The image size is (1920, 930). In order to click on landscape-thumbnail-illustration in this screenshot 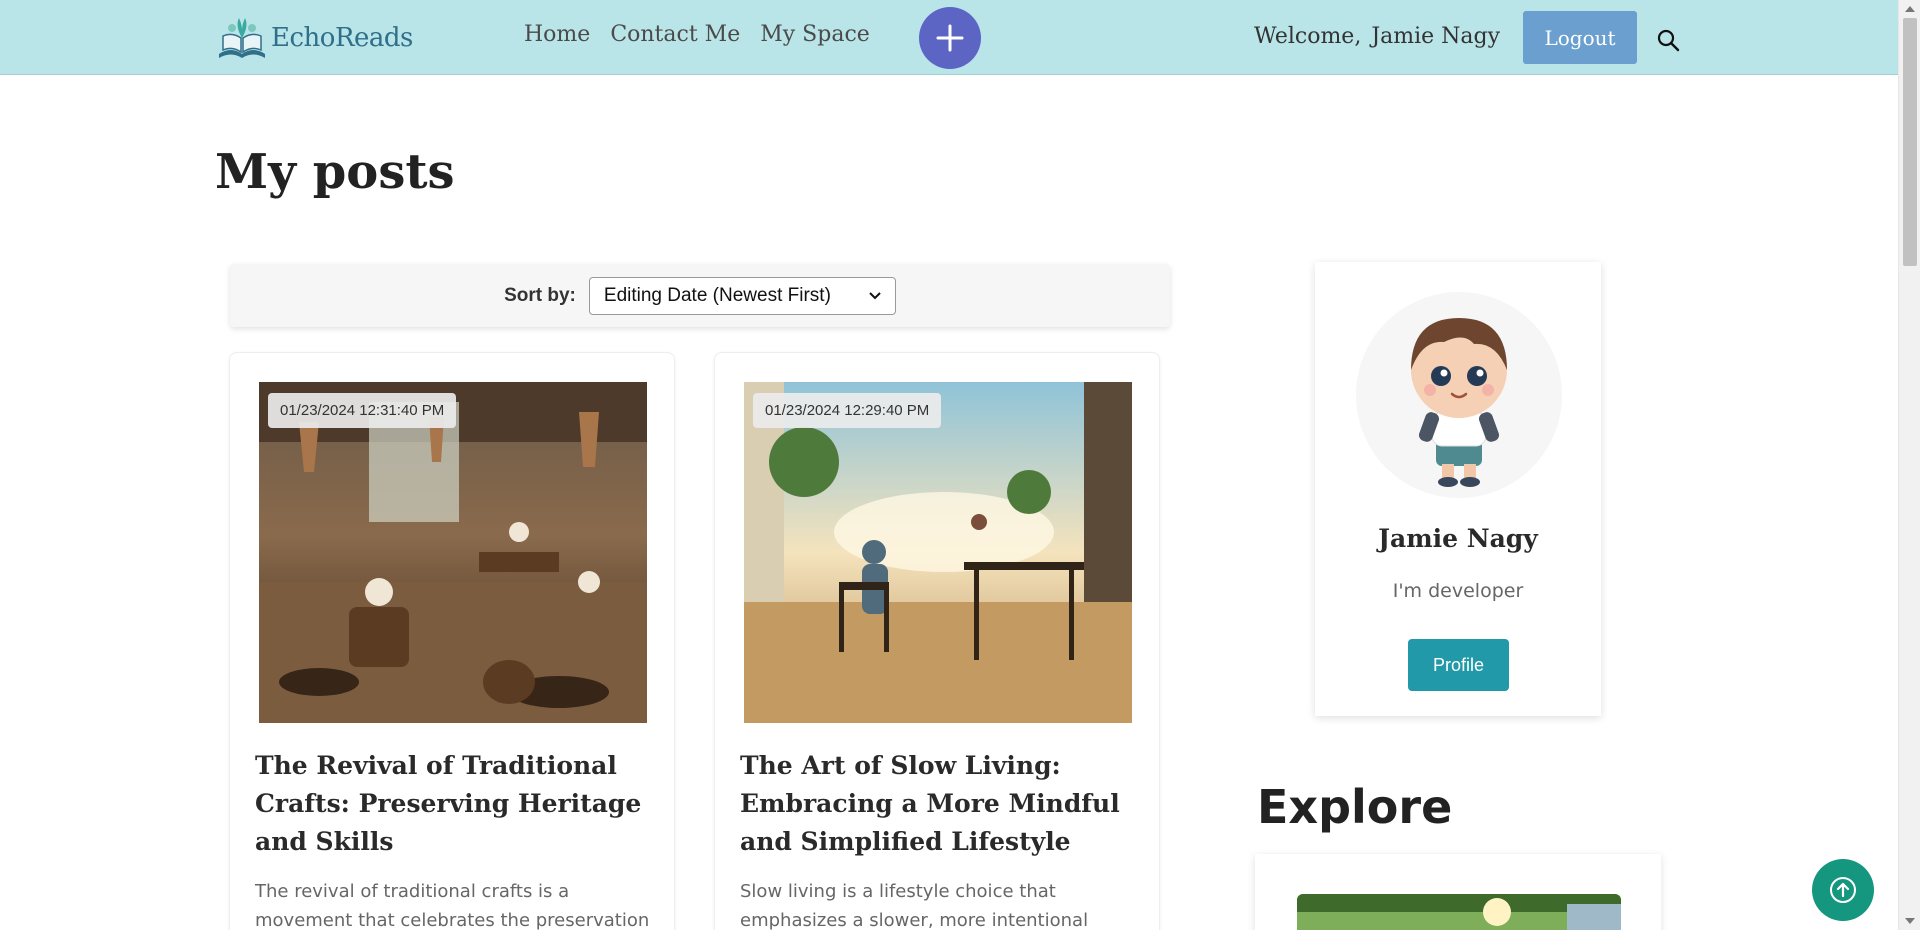, I will do `click(1459, 912)`.